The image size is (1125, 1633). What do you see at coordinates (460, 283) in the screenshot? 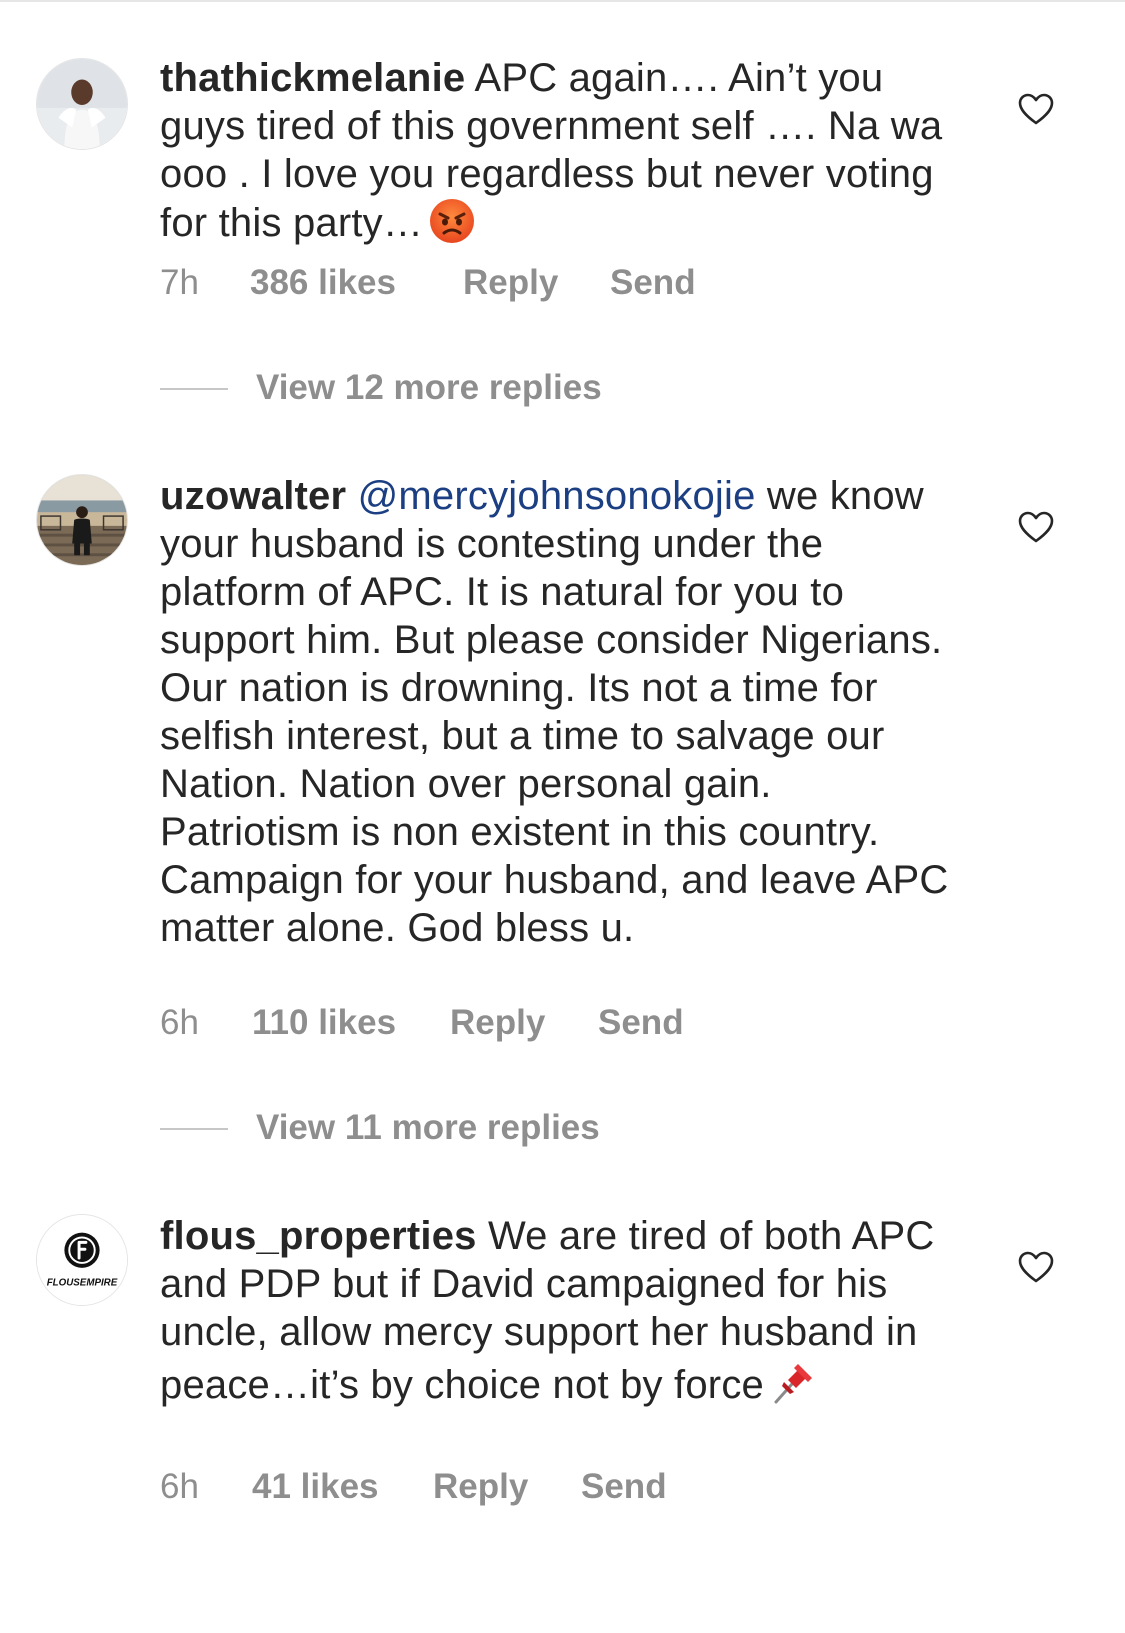
I see `comment-meta: 7h 386 likes Reply Send` at bounding box center [460, 283].